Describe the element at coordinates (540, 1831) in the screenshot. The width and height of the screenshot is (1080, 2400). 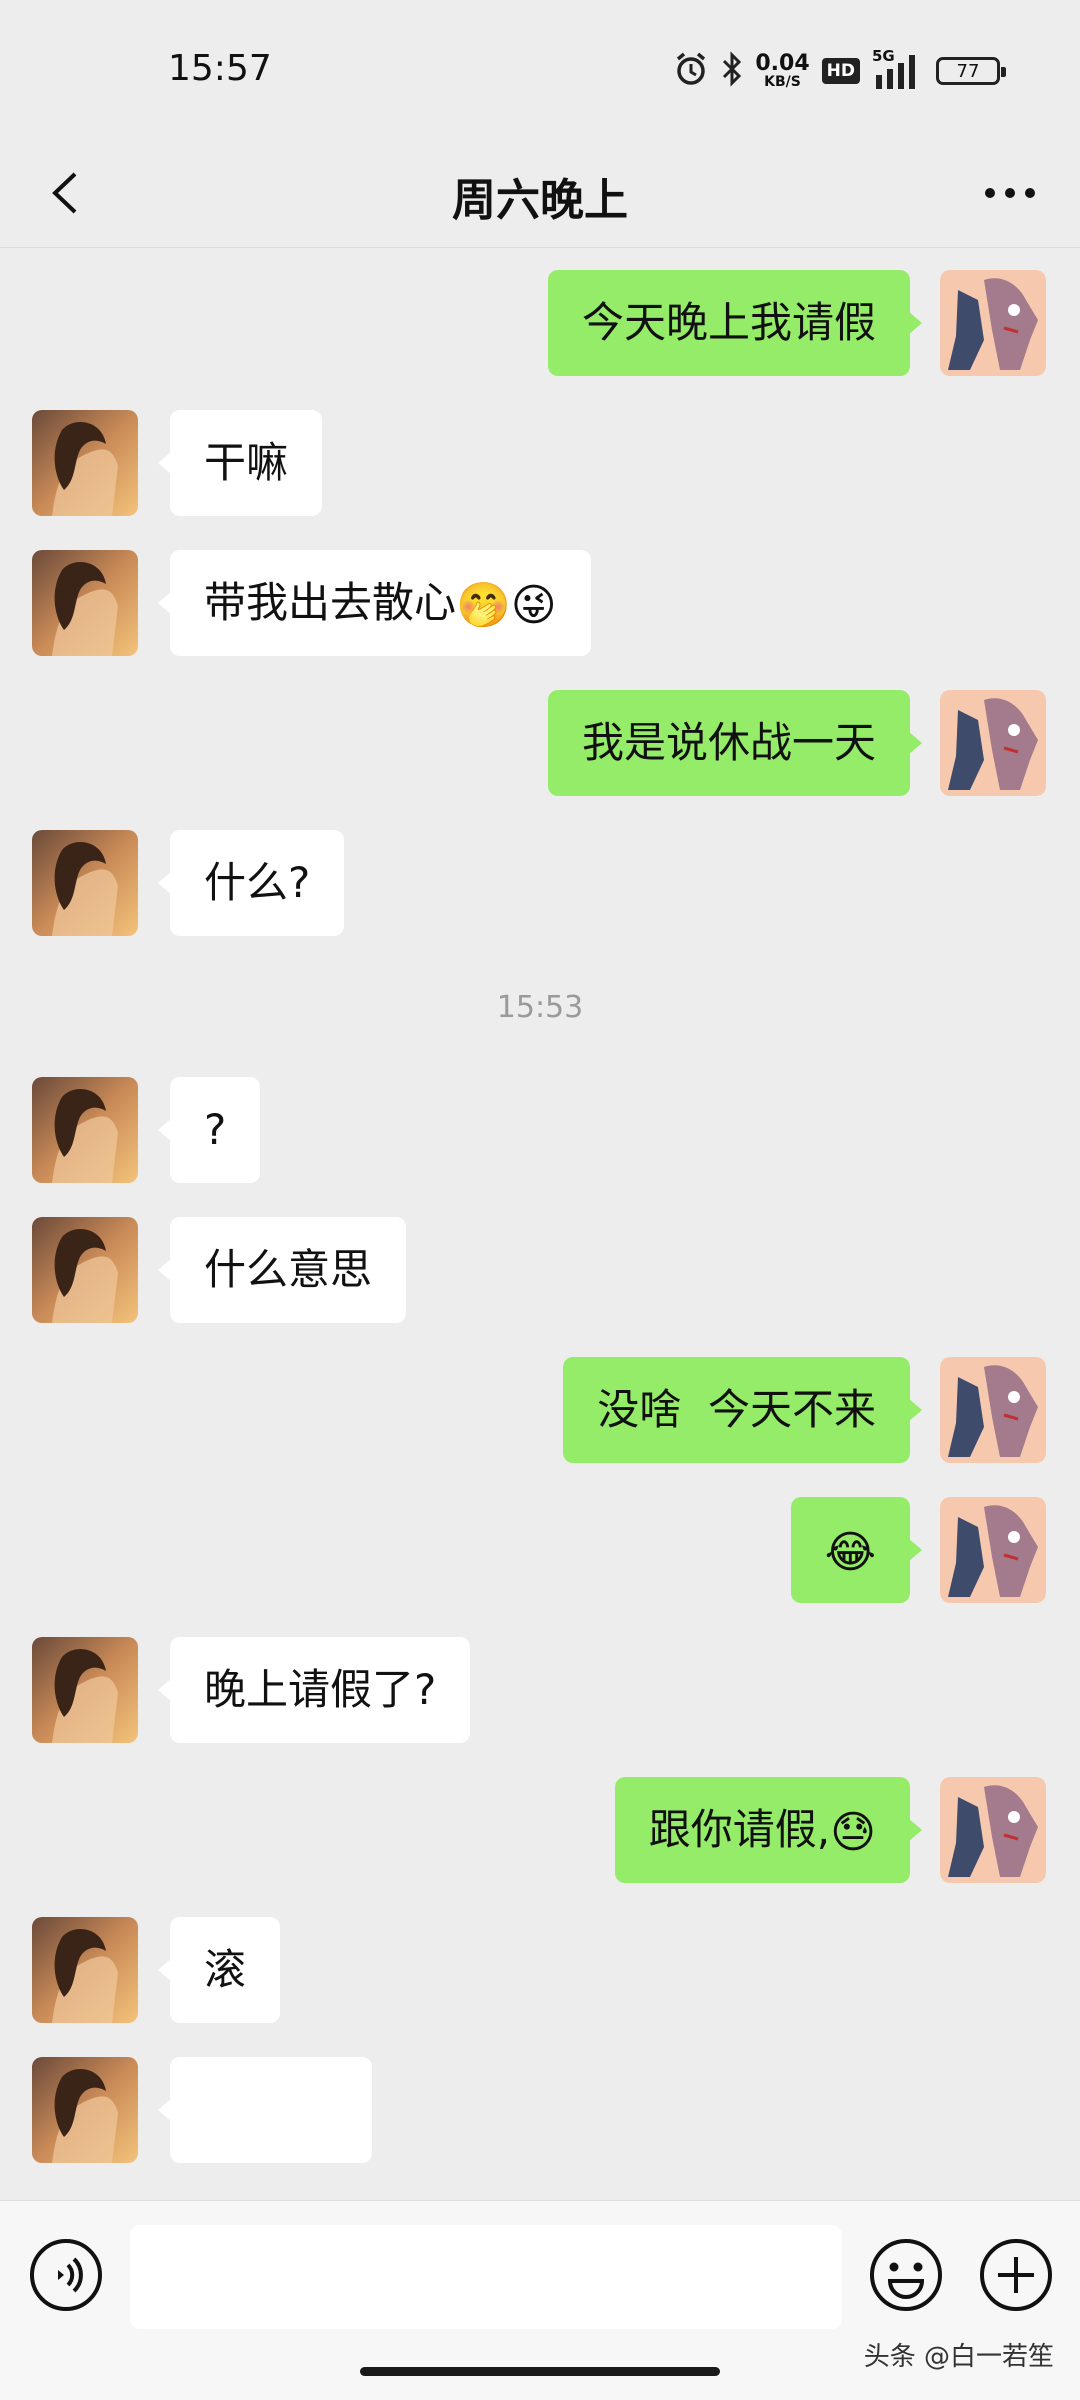
I see `message-row: 跟你请假,😓` at that location.